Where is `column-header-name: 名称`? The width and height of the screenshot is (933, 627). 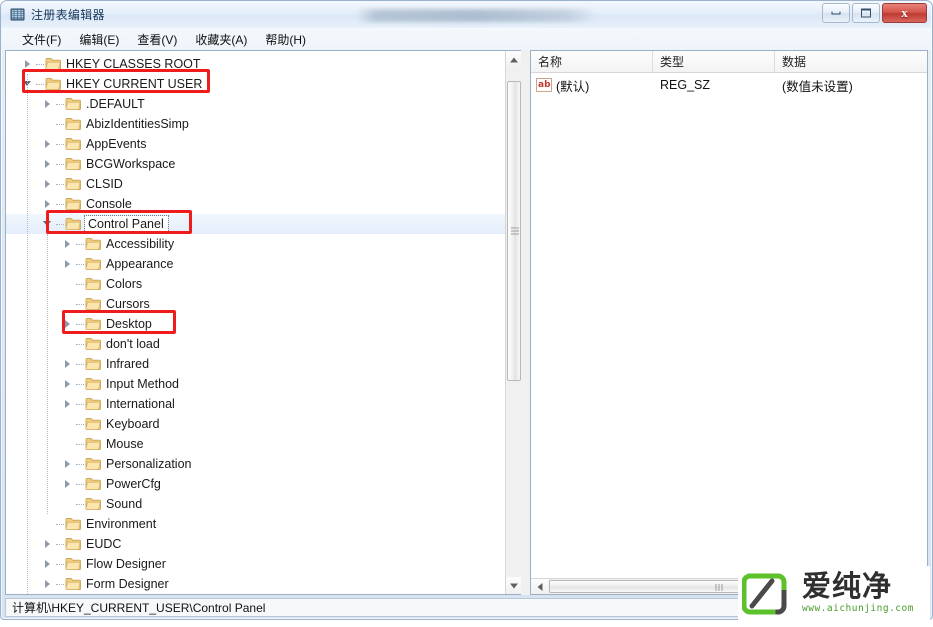 column-header-name: 名称 is located at coordinates (592, 61).